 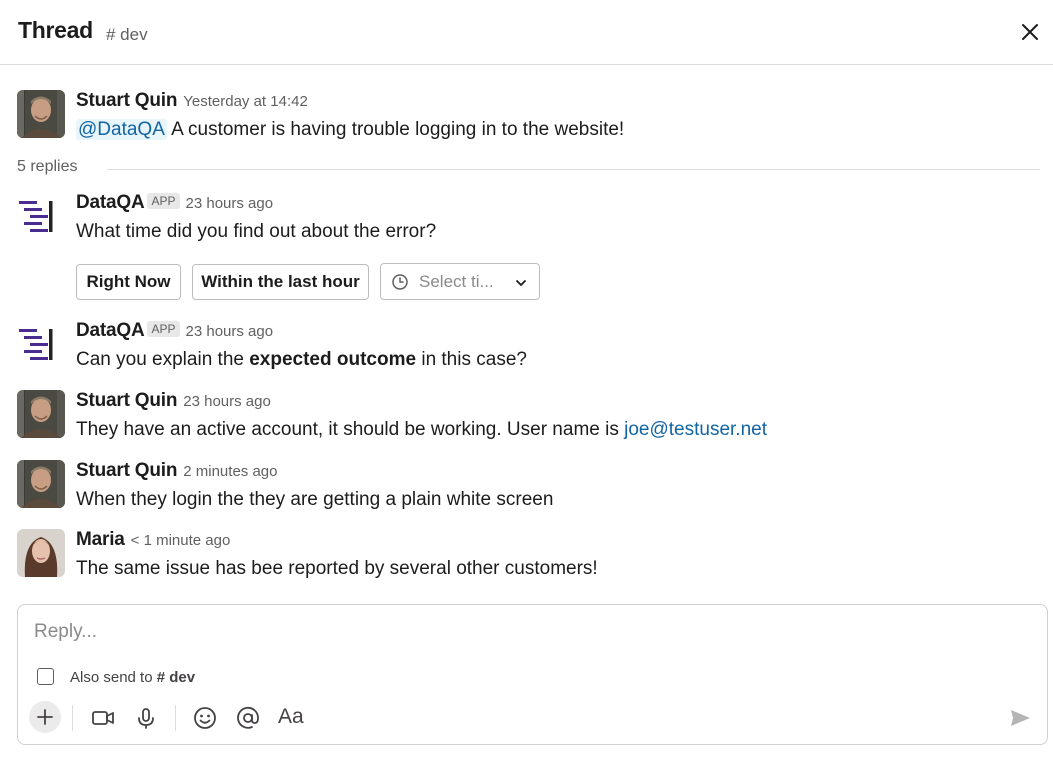 What do you see at coordinates (280, 282) in the screenshot?
I see `within-last-hour-button: Within the last hour` at bounding box center [280, 282].